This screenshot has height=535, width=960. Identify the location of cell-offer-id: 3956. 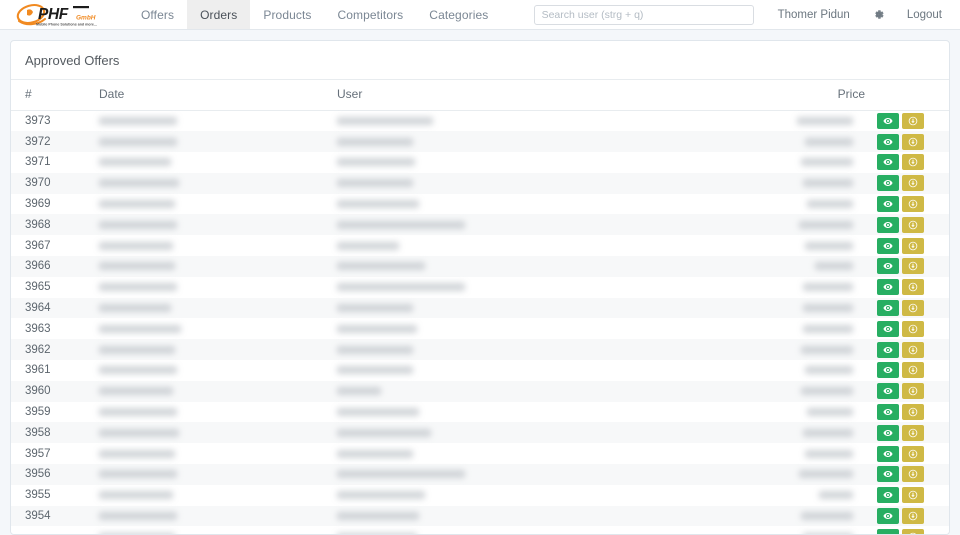
(38, 474).